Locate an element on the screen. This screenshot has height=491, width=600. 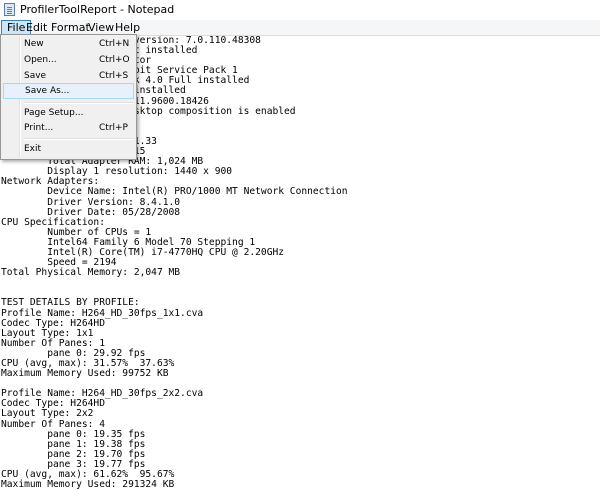
menu-item-save-label: Save is located at coordinates (35, 76).